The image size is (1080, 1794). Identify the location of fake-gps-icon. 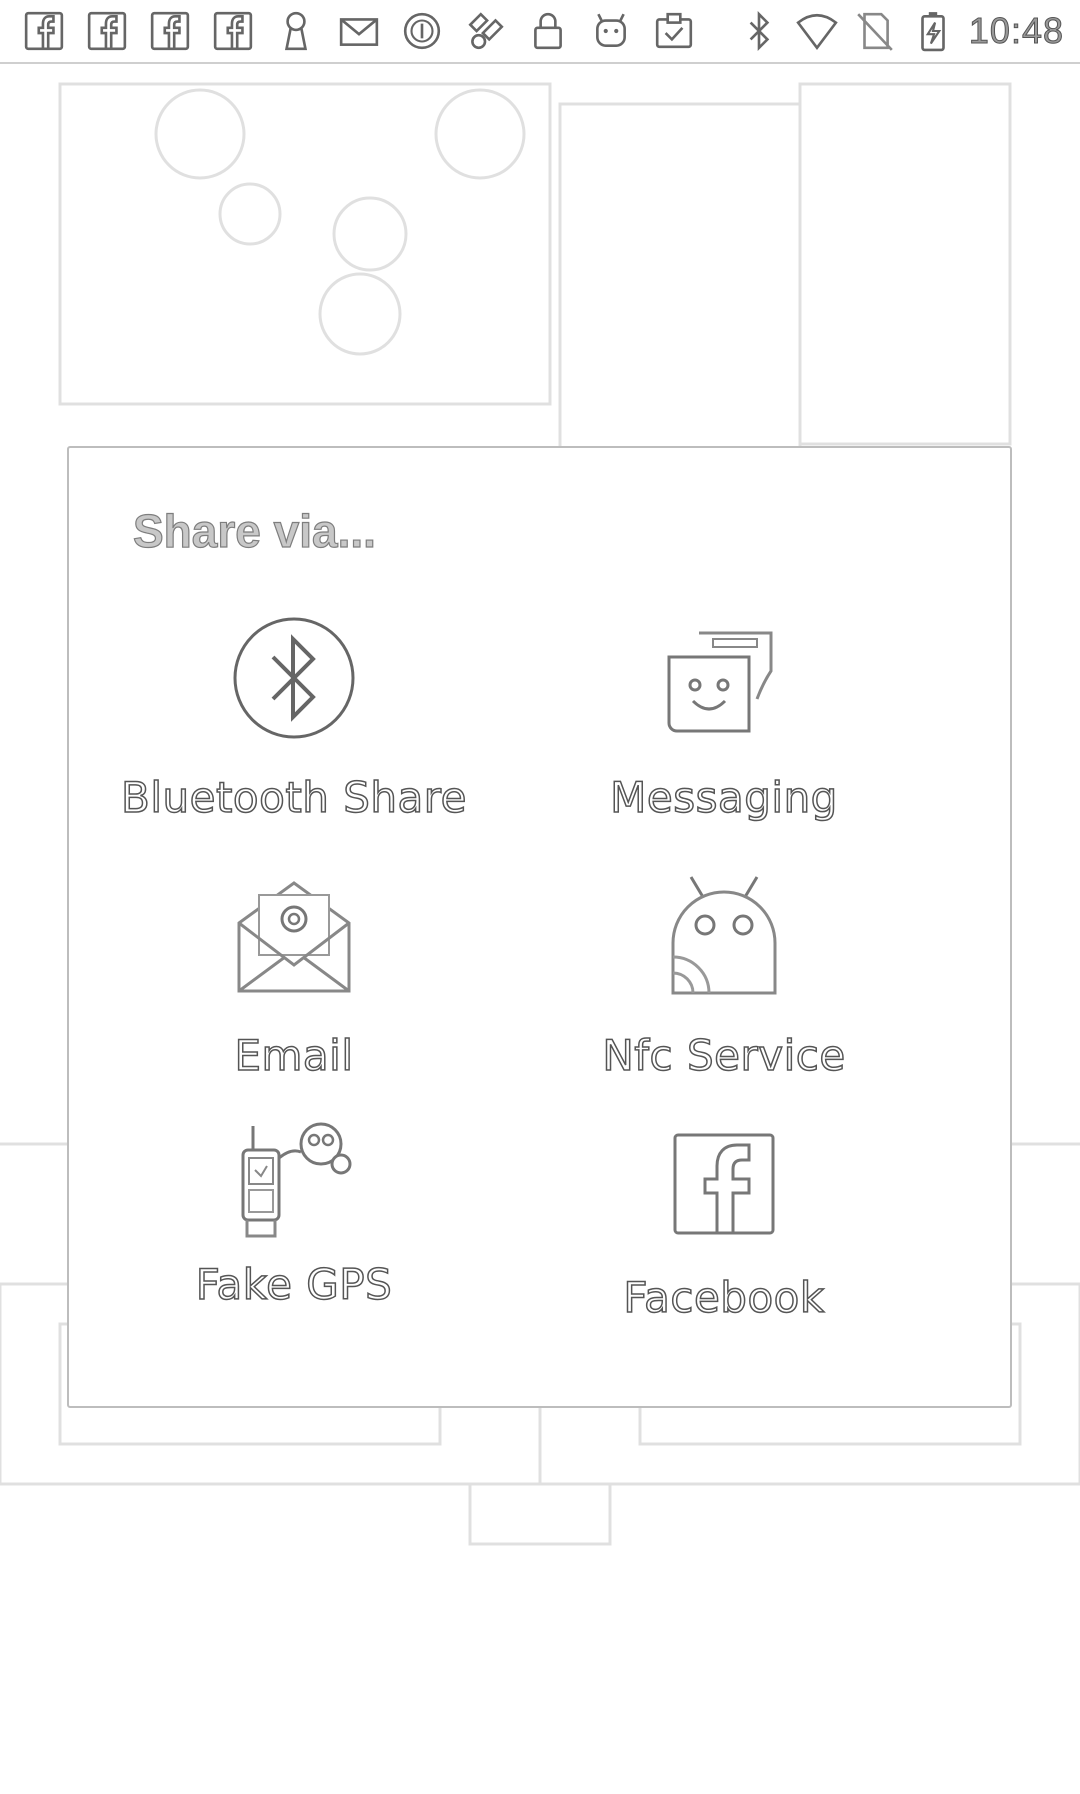
(485, 31).